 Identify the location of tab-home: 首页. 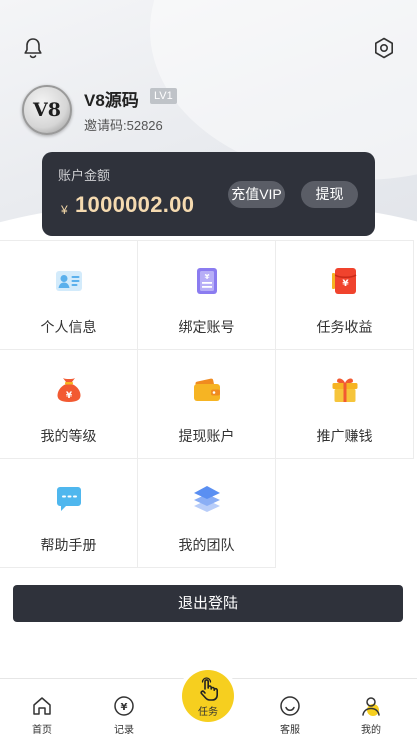
(42, 709).